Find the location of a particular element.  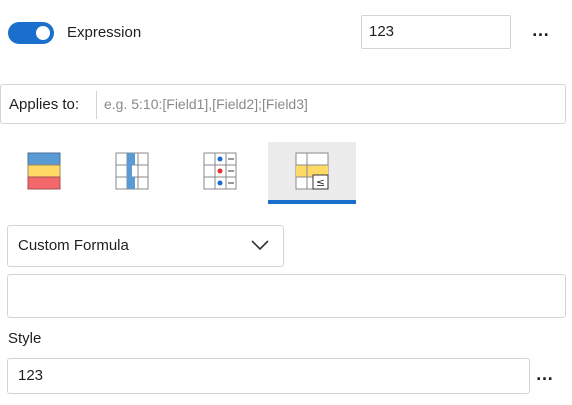

tab-color-scale is located at coordinates (44, 173).